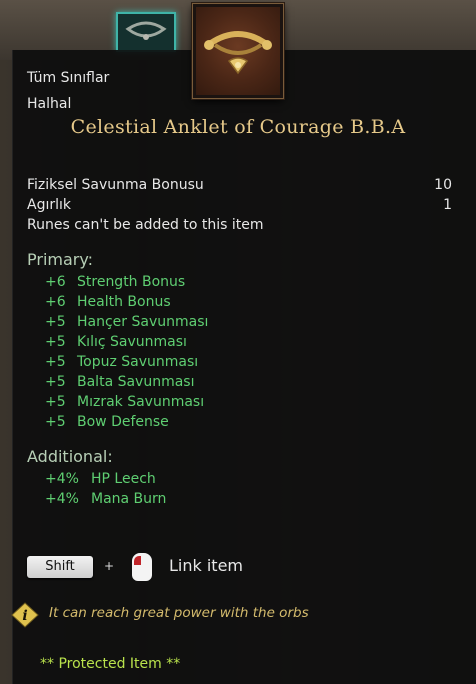  I want to click on item-portrait, so click(238, 51).